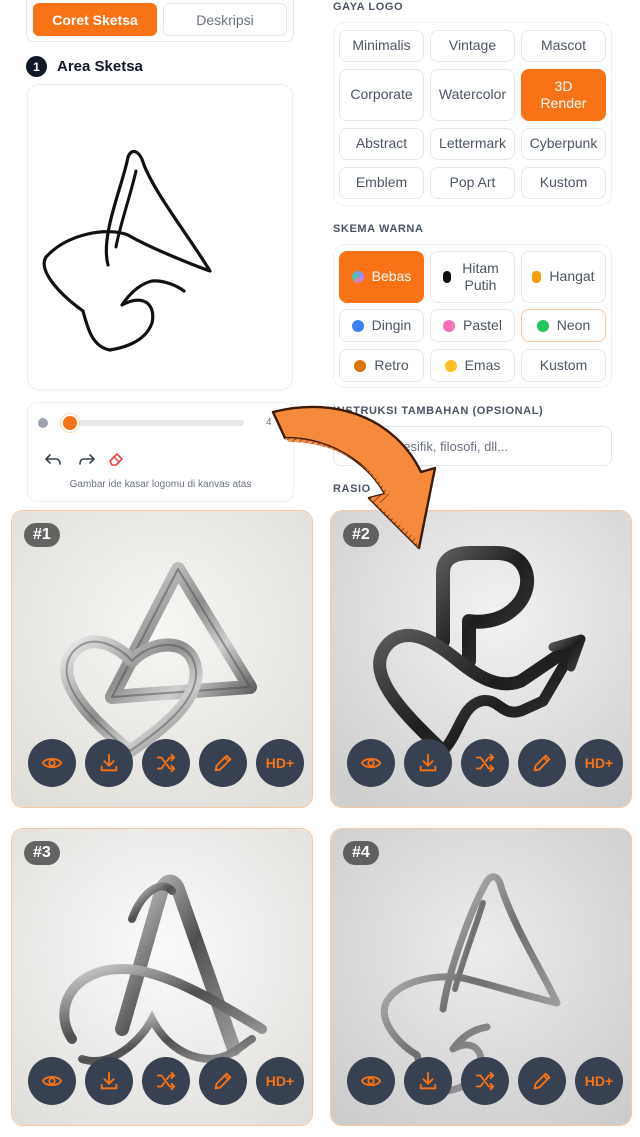 This screenshot has height=1137, width=640. What do you see at coordinates (100, 66) in the screenshot?
I see `sketch-area-title: Area Sketsa` at bounding box center [100, 66].